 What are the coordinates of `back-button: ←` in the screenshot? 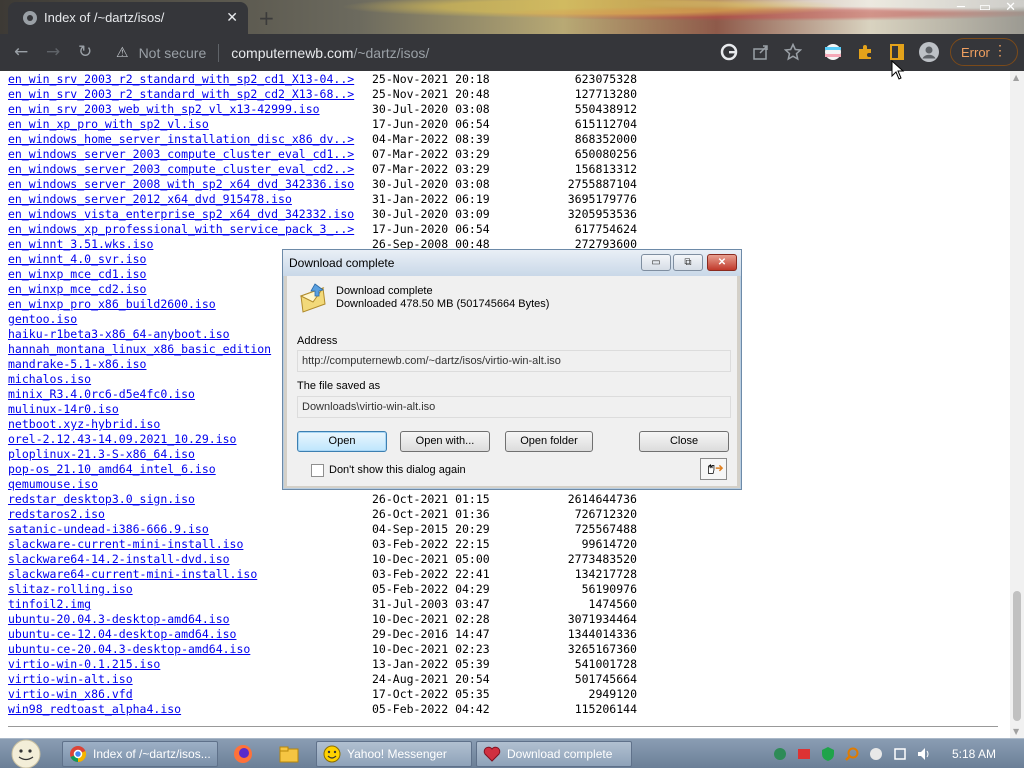 It's located at (21, 52).